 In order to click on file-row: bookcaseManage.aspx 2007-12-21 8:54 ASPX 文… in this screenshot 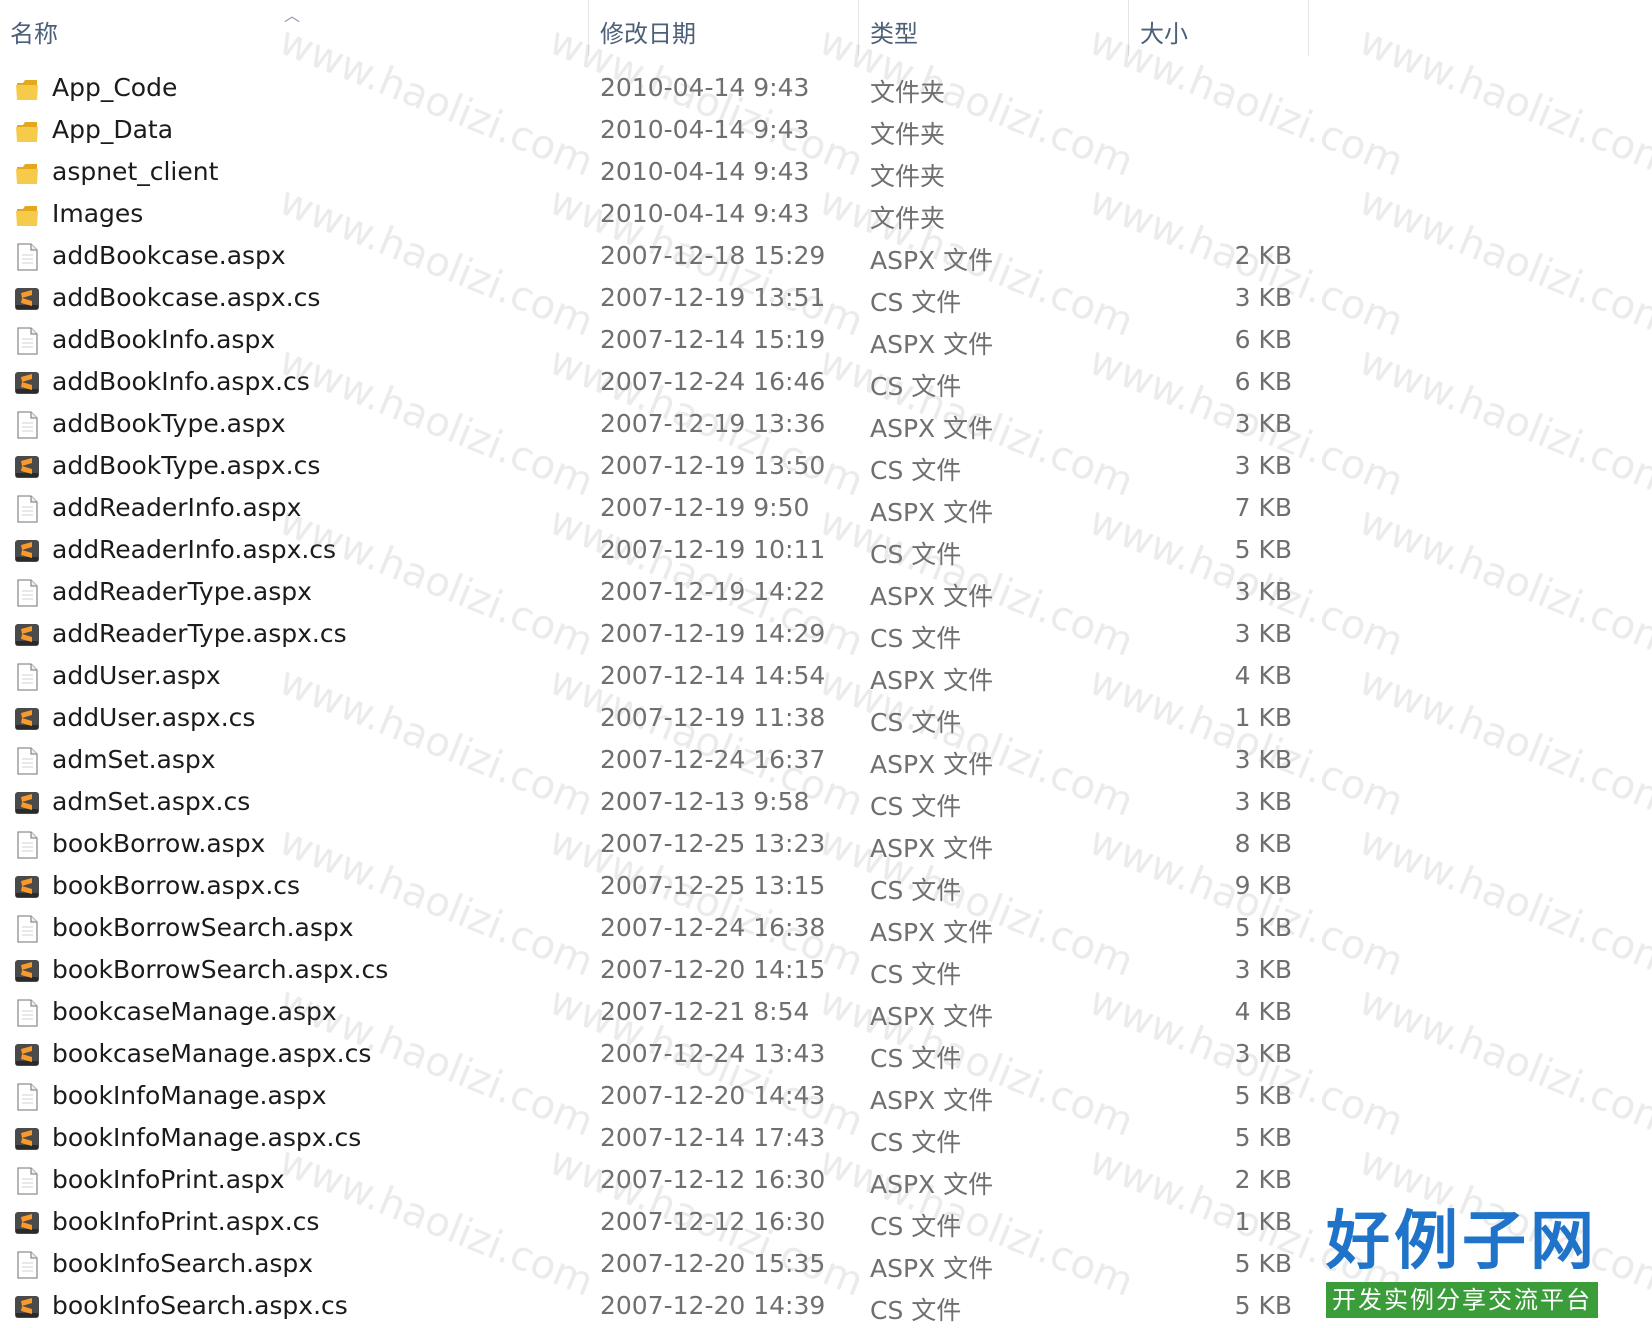, I will do `click(826, 1013)`.